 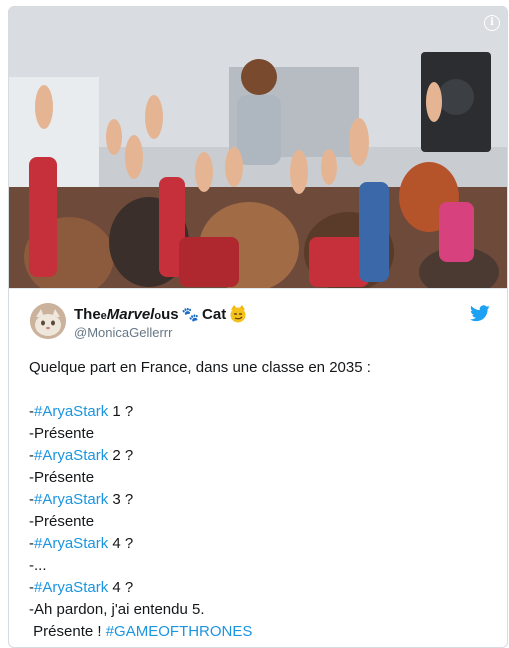 I want to click on display-name-cat: Cat, so click(x=214, y=314).